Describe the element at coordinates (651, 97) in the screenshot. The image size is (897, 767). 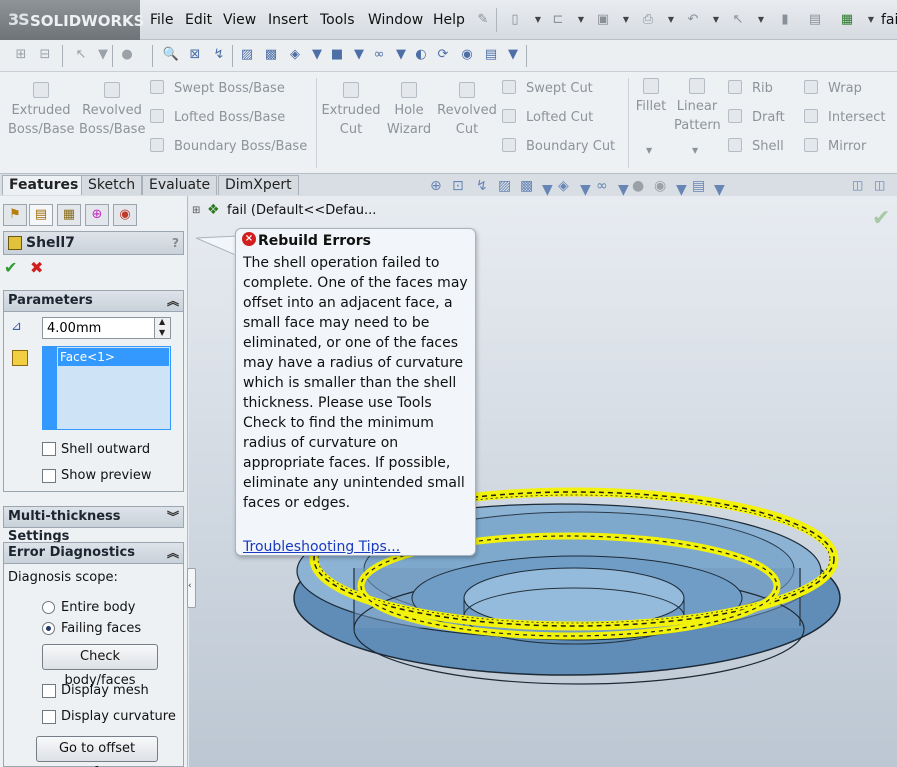
I see `fillet-button: Fillet` at that location.